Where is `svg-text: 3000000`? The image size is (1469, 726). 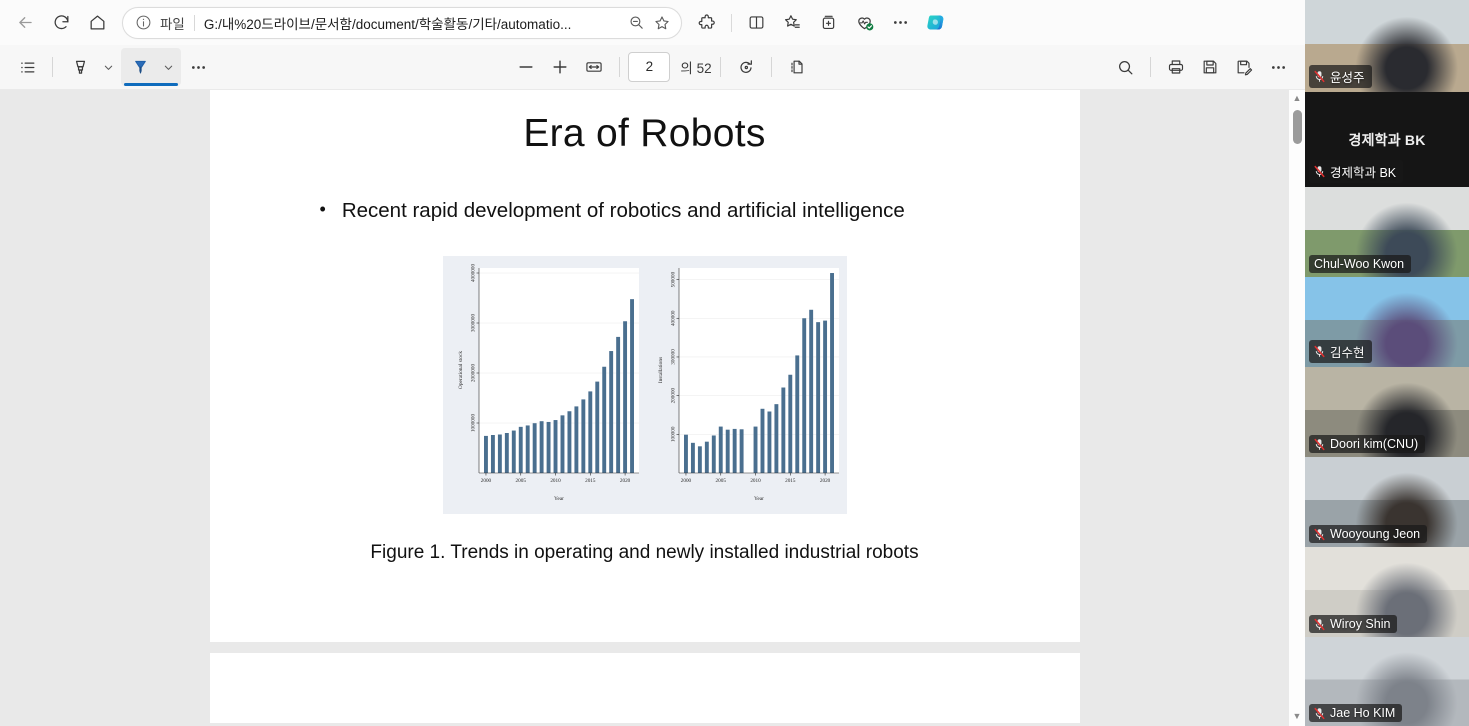 svg-text: 3000000 is located at coordinates (473, 322).